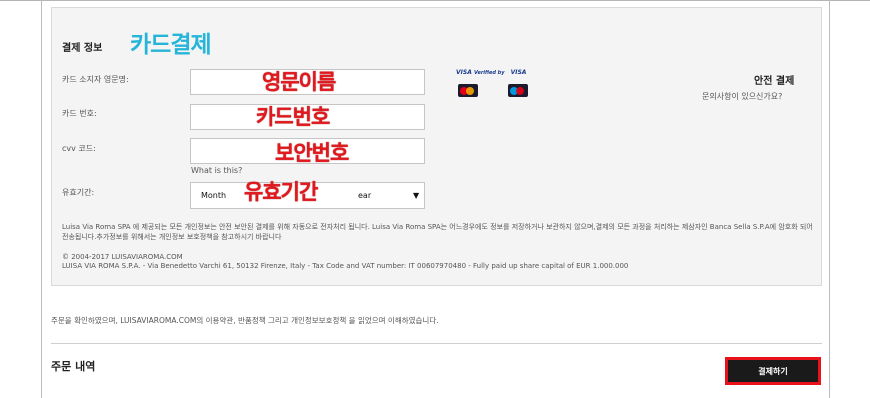  Describe the element at coordinates (518, 72) in the screenshot. I see `visa-label-2: VISA` at that location.